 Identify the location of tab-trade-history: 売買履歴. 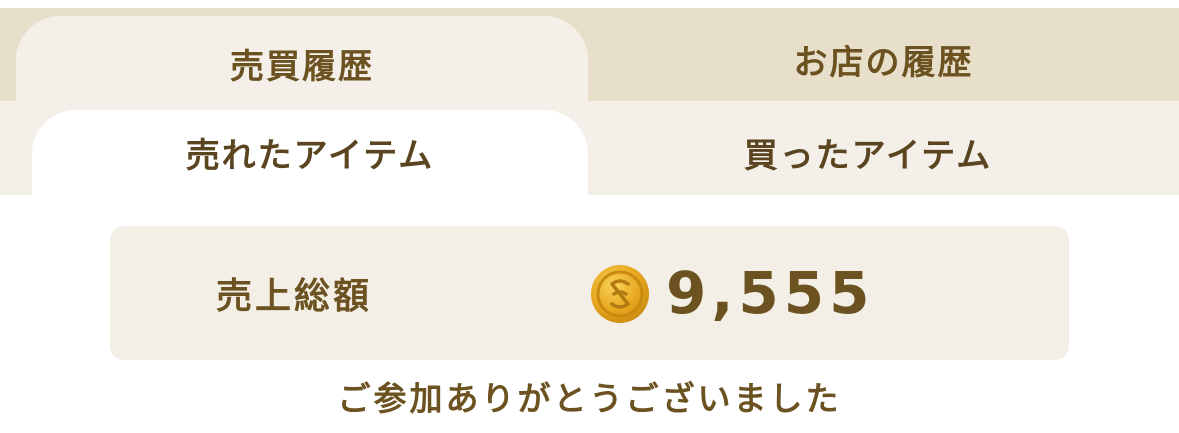
(302, 63).